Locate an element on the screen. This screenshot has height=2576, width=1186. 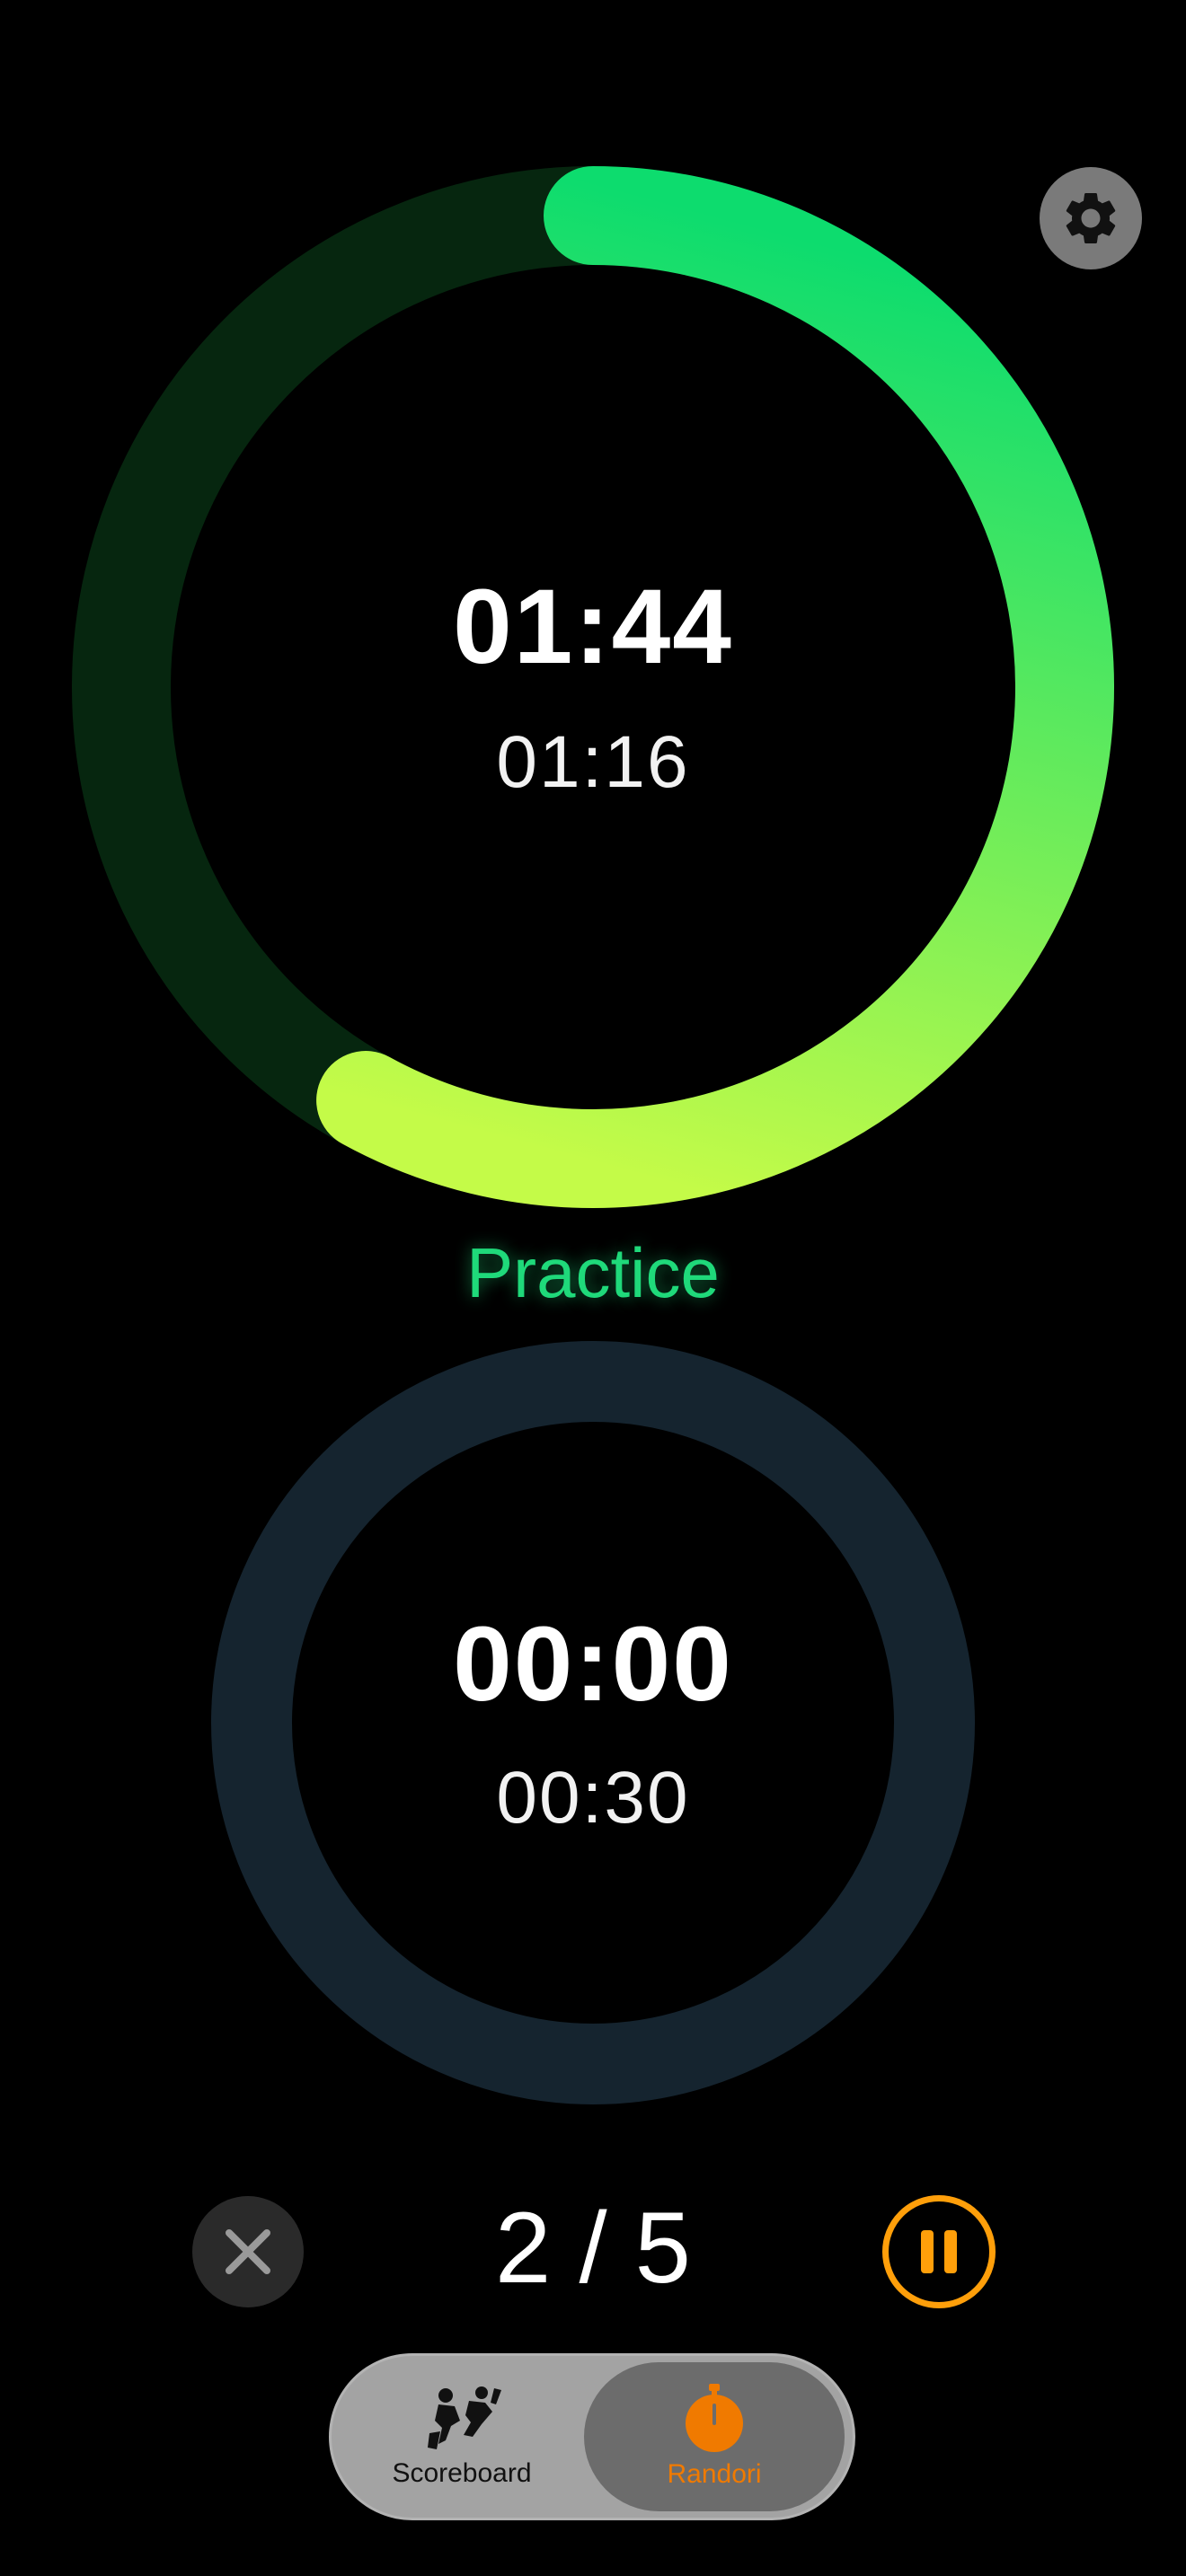
tab-label-scoreboard: Scoreboard is located at coordinates (462, 2473).